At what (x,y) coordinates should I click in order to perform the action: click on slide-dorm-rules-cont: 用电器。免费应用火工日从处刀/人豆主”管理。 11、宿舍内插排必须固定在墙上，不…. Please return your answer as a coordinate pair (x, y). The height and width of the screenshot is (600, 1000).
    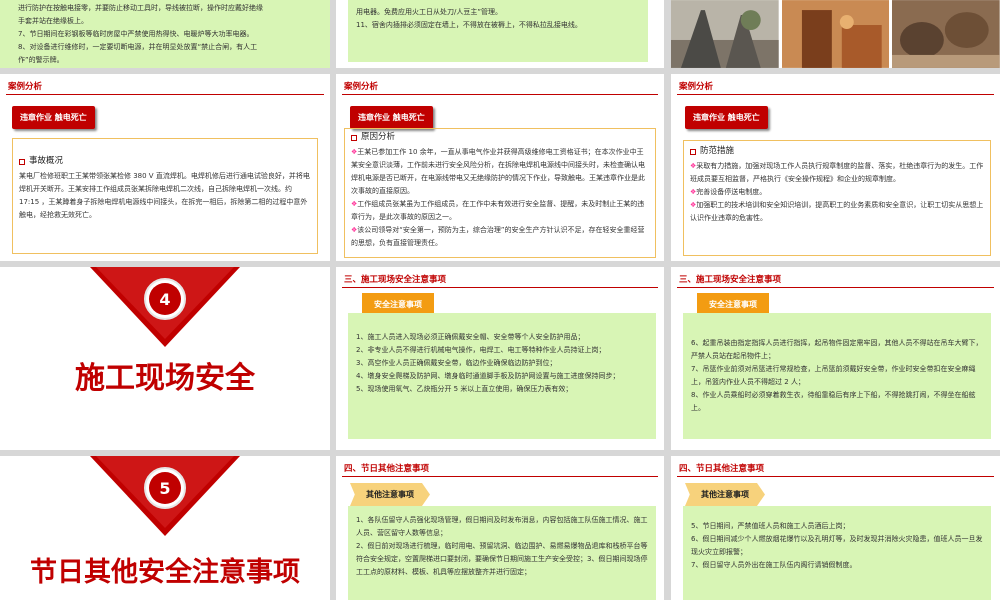
    Looking at the image, I should click on (500, 34).